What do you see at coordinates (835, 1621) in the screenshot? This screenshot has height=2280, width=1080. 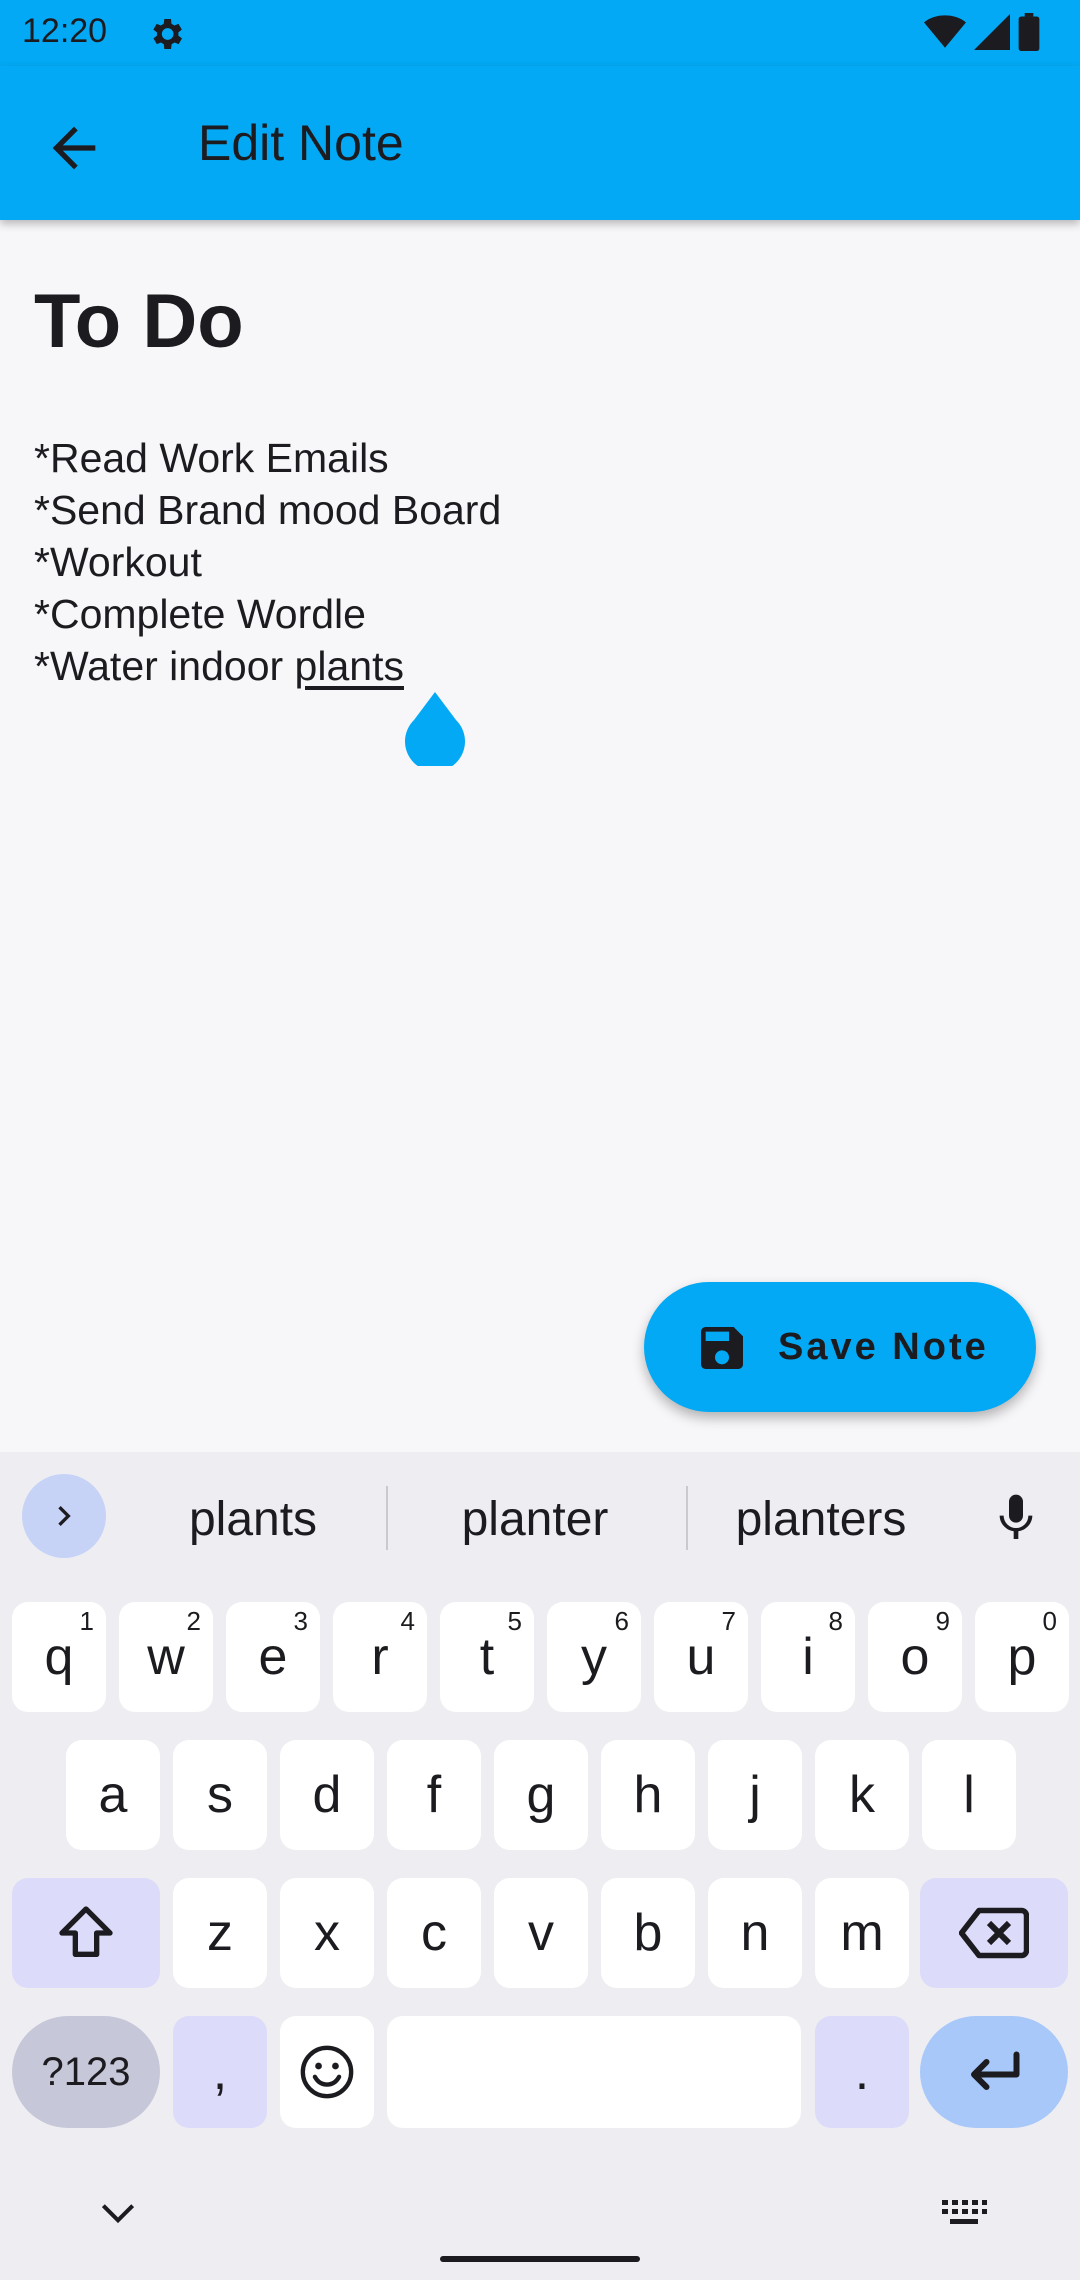 I see `key-hint: 8` at bounding box center [835, 1621].